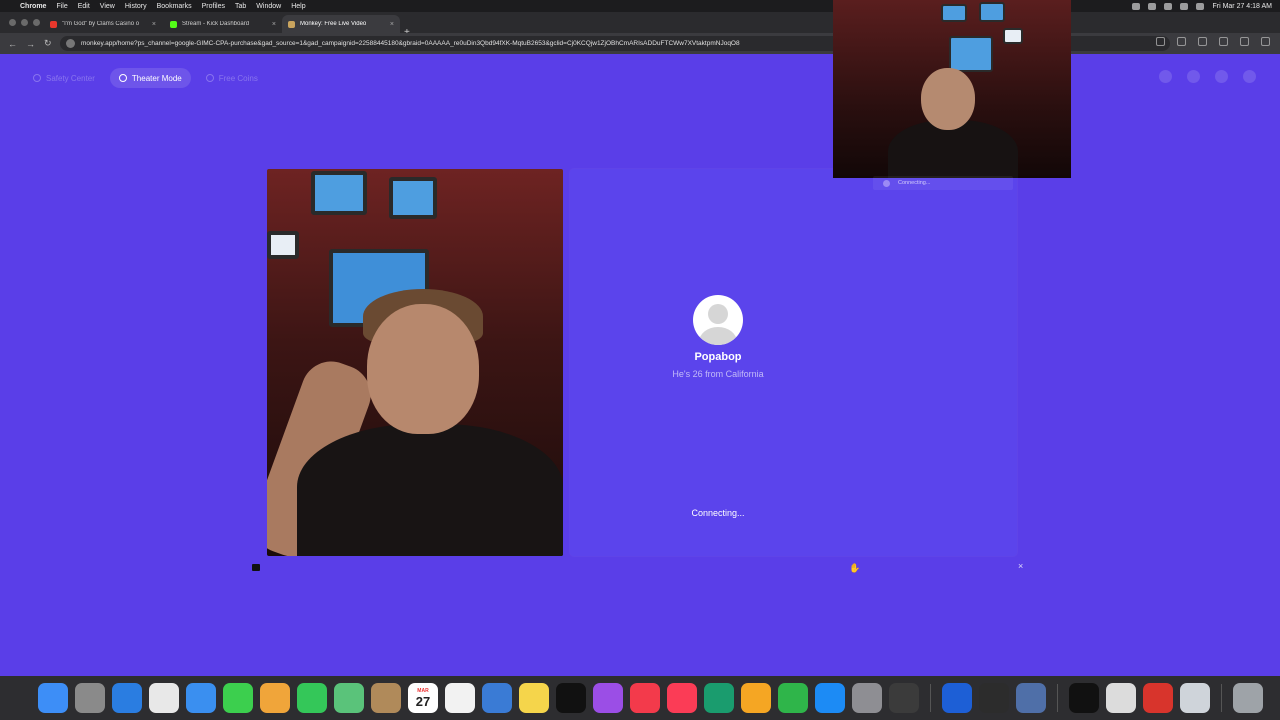 The width and height of the screenshot is (1280, 720). I want to click on menu-clock: Fri Mar 27 4:18 AM, so click(1242, 6).